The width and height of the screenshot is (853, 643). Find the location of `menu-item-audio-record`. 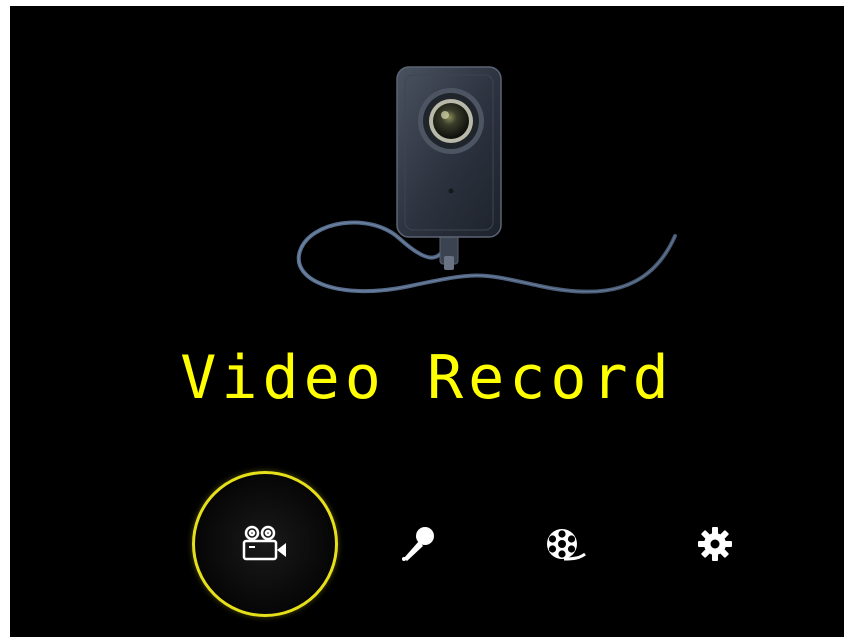

menu-item-audio-record is located at coordinates (418, 544).